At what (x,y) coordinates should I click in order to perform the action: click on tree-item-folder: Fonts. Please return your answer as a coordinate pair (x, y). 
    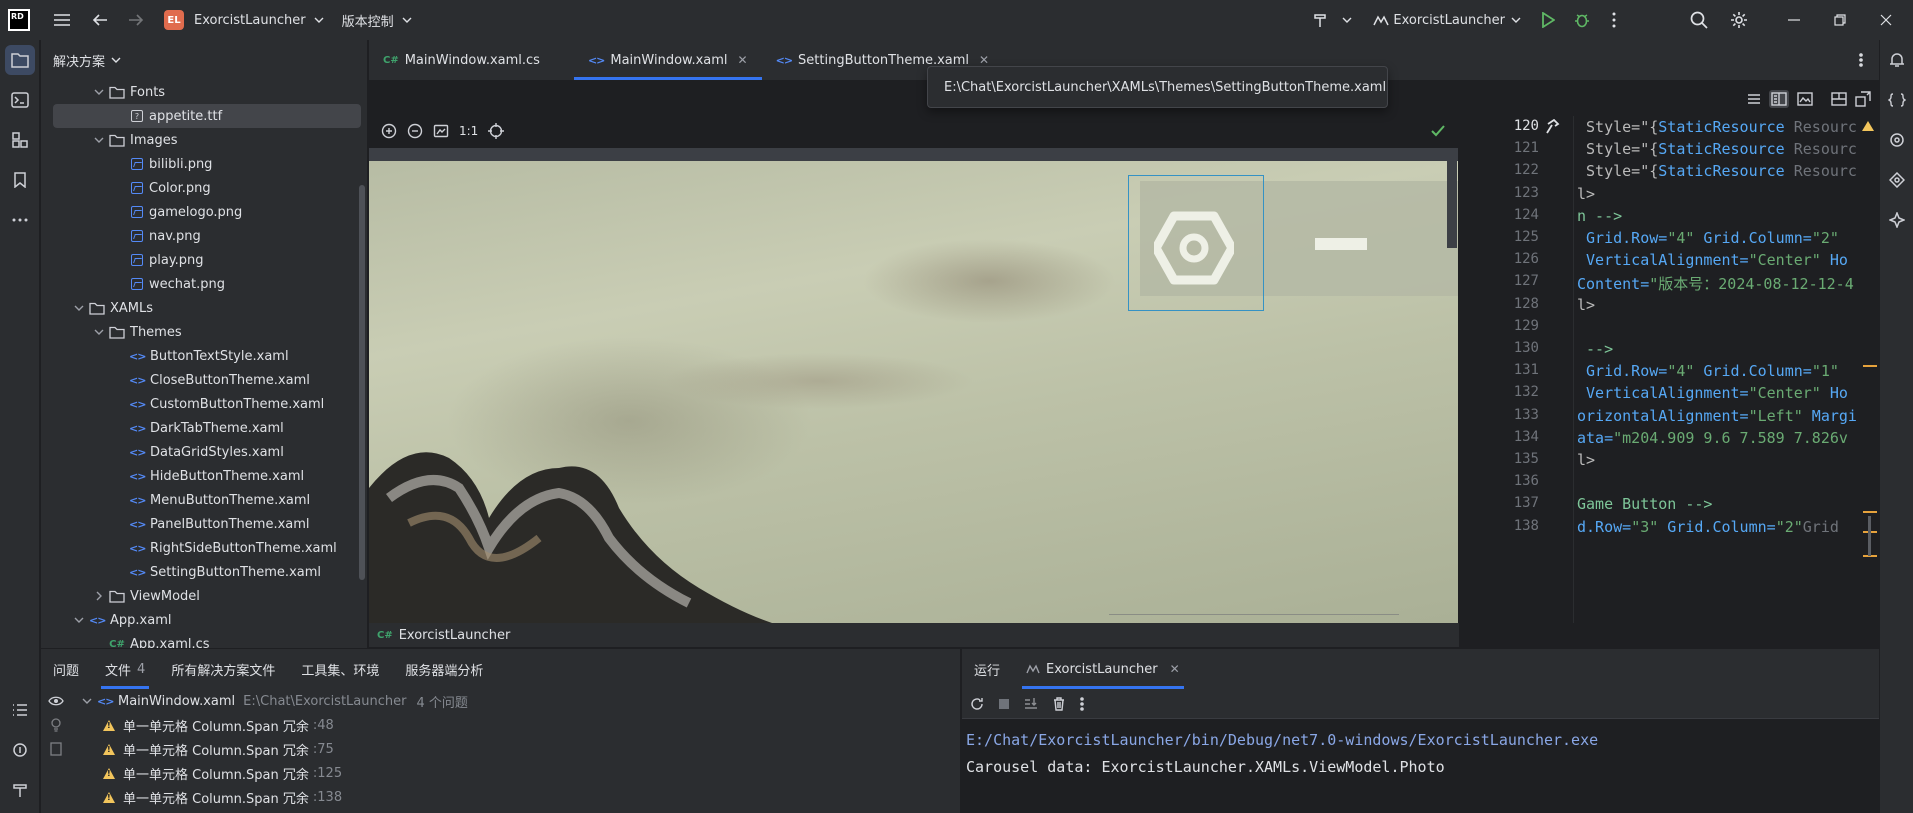
    Looking at the image, I should click on (204, 92).